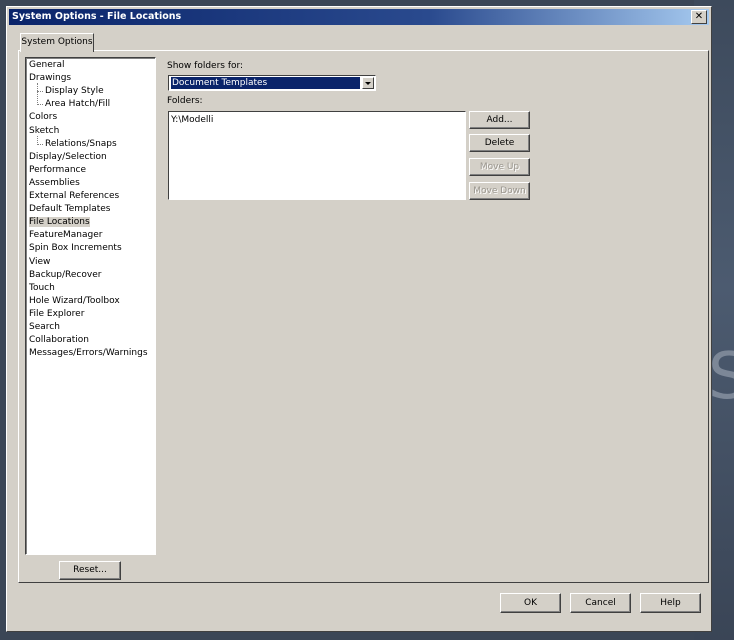  Describe the element at coordinates (97, 16) in the screenshot. I see `window-title: System Options - File Locations` at that location.